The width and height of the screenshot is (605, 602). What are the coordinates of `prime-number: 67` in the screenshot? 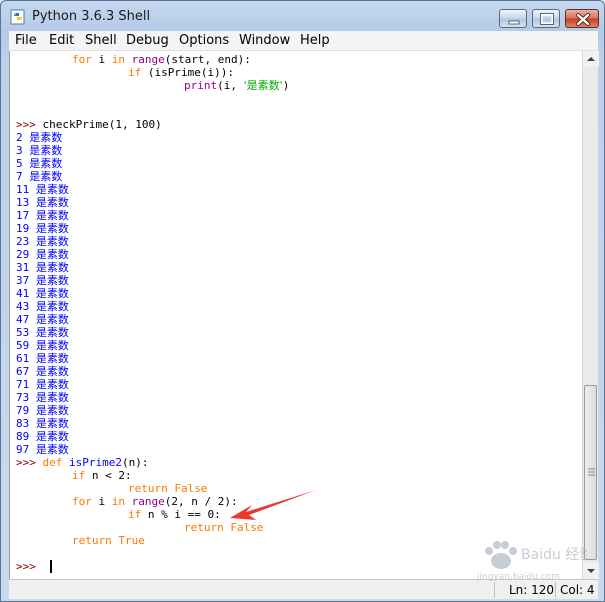 It's located at (23, 371).